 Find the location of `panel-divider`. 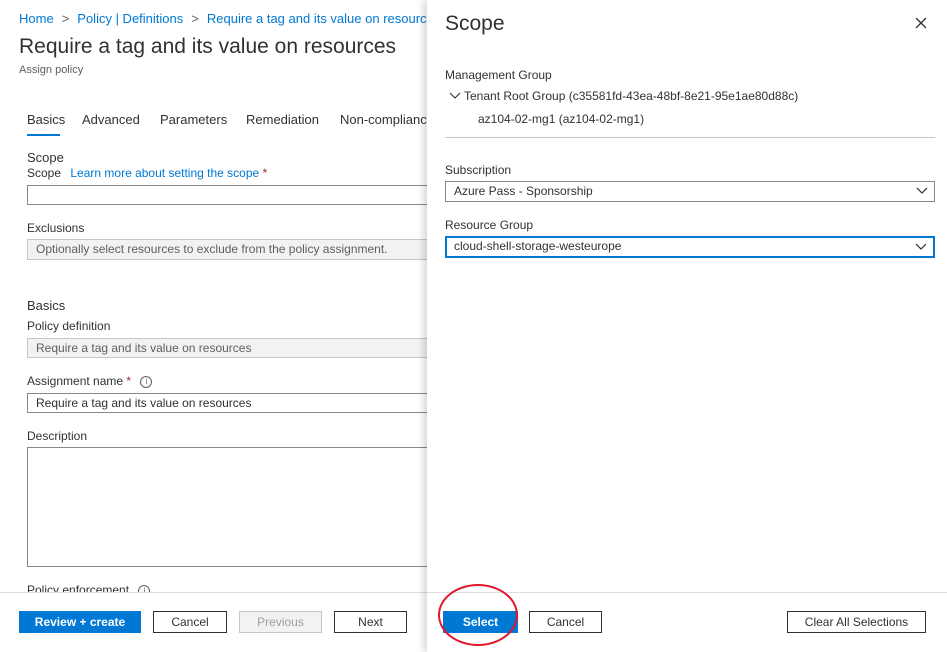

panel-divider is located at coordinates (690, 137).